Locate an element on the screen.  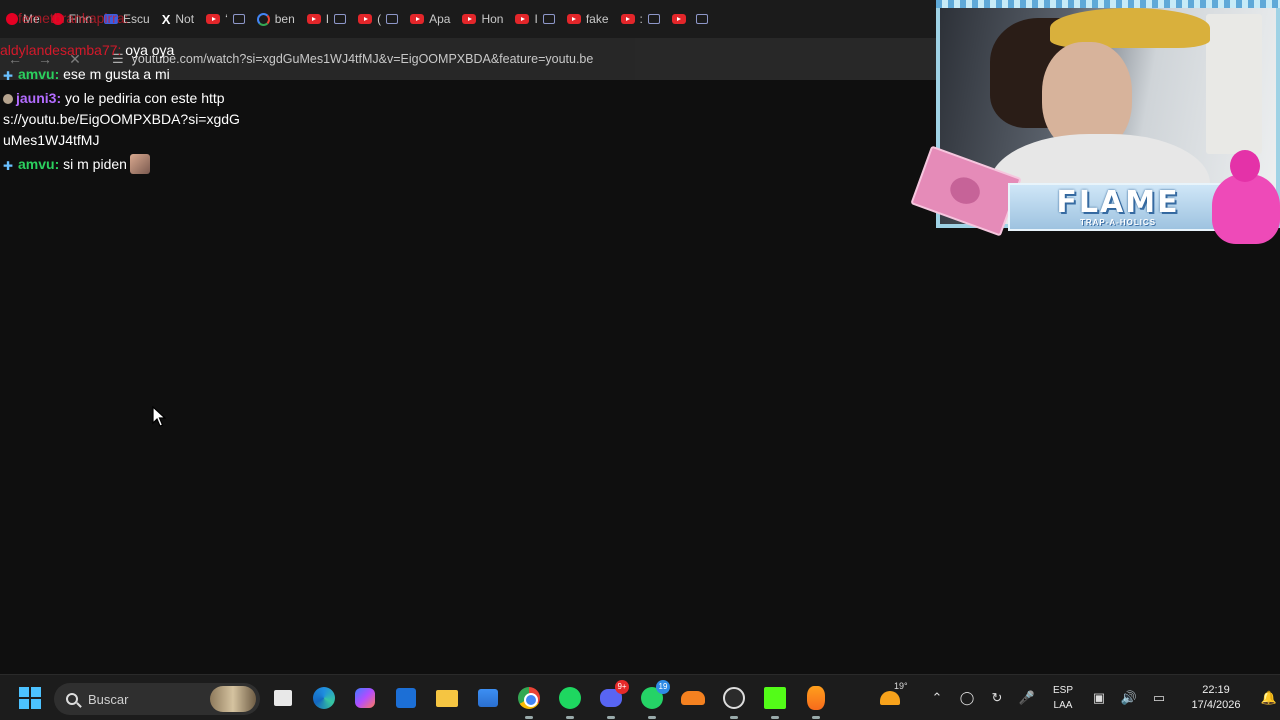
chat-message: ✚ amvu: si m piden is located at coordinates (230, 164).